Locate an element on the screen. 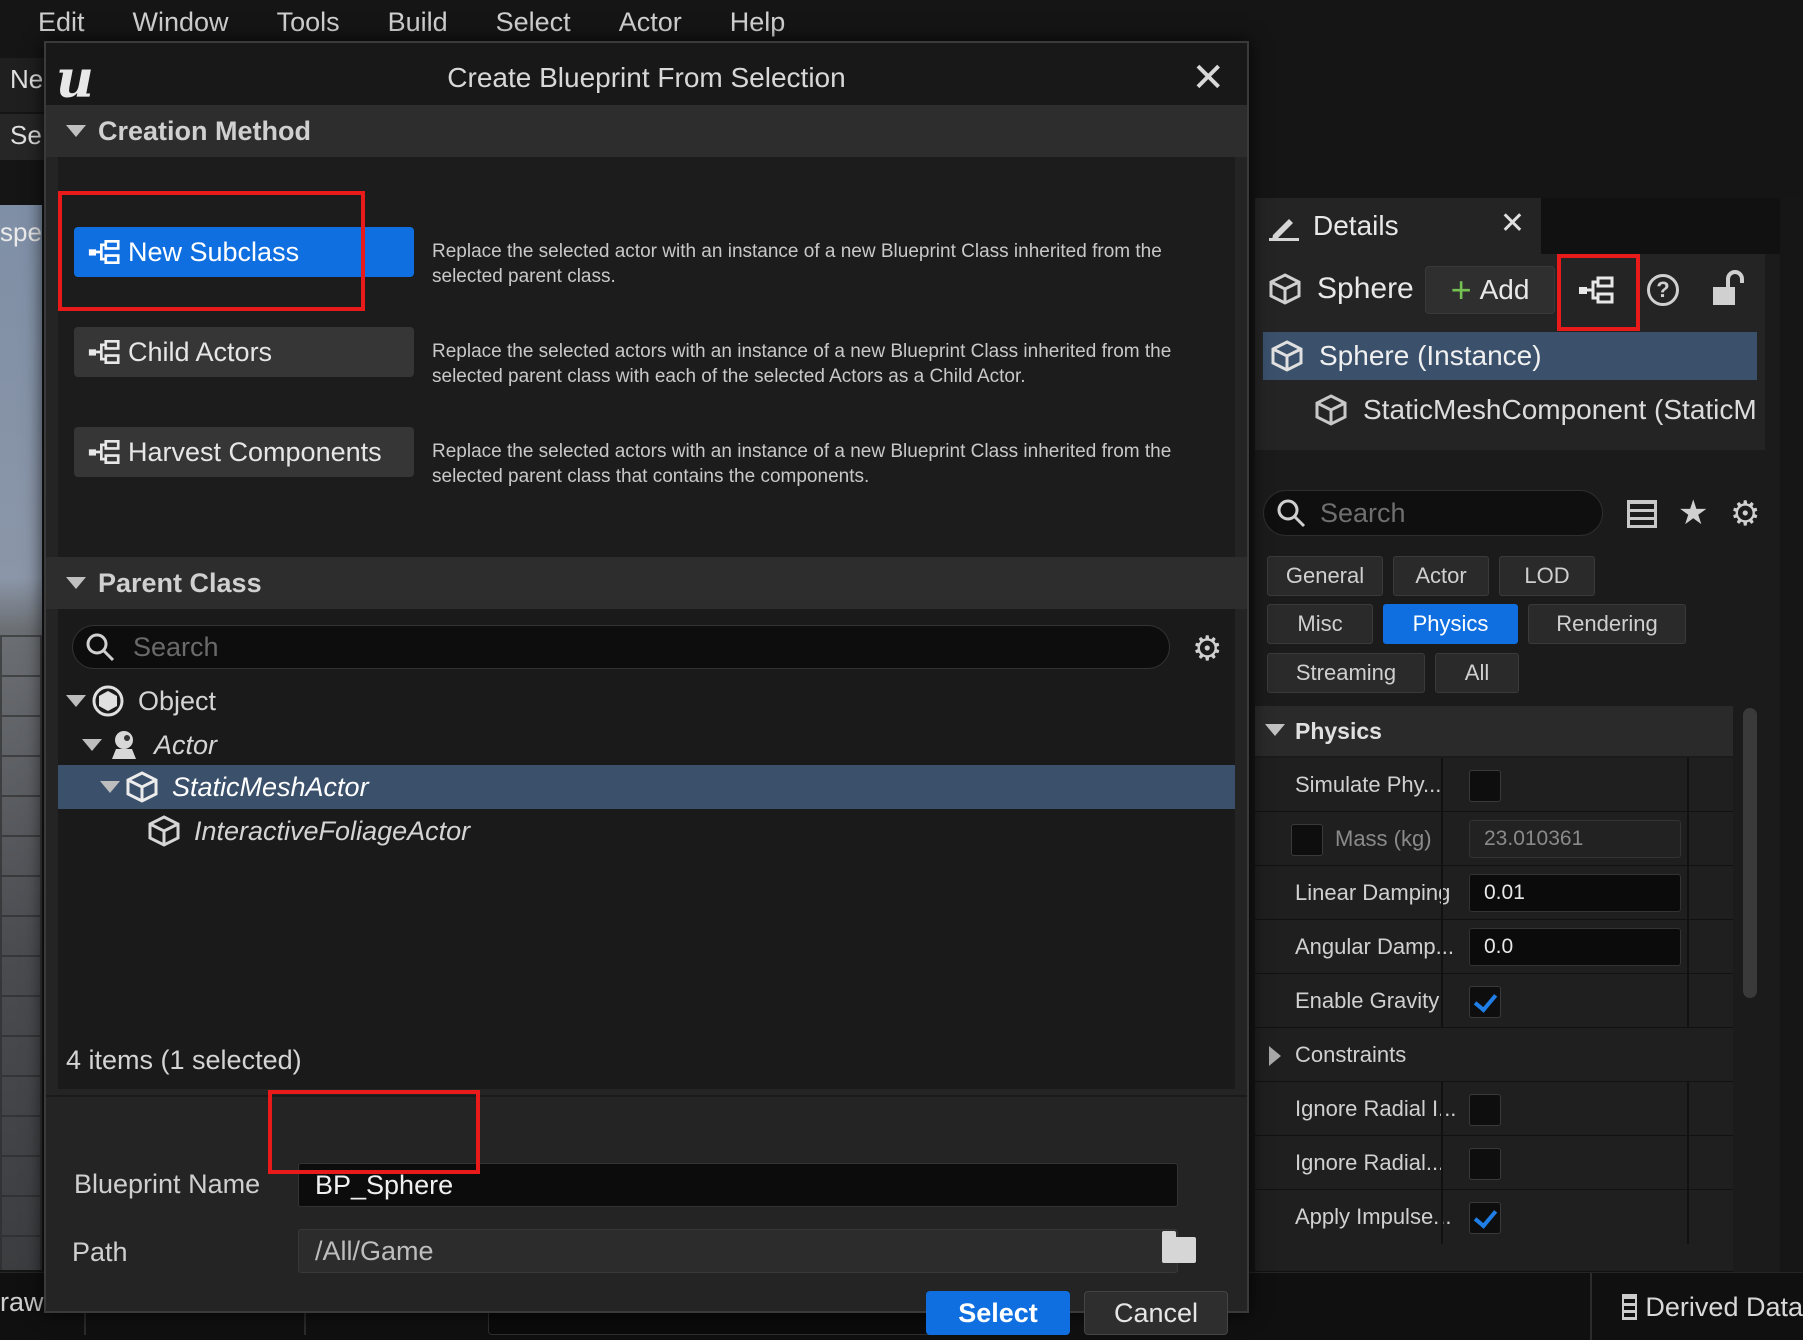 This screenshot has width=1803, height=1340. filter-streaming: Streaming is located at coordinates (1346, 673).